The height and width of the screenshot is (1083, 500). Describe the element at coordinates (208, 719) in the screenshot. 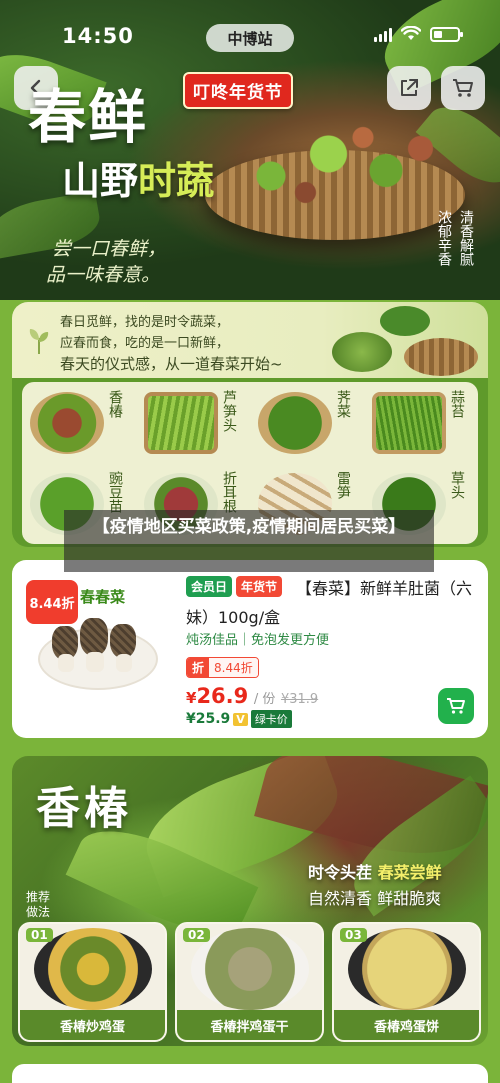

I see `member-price-value: ¥25.9` at that location.